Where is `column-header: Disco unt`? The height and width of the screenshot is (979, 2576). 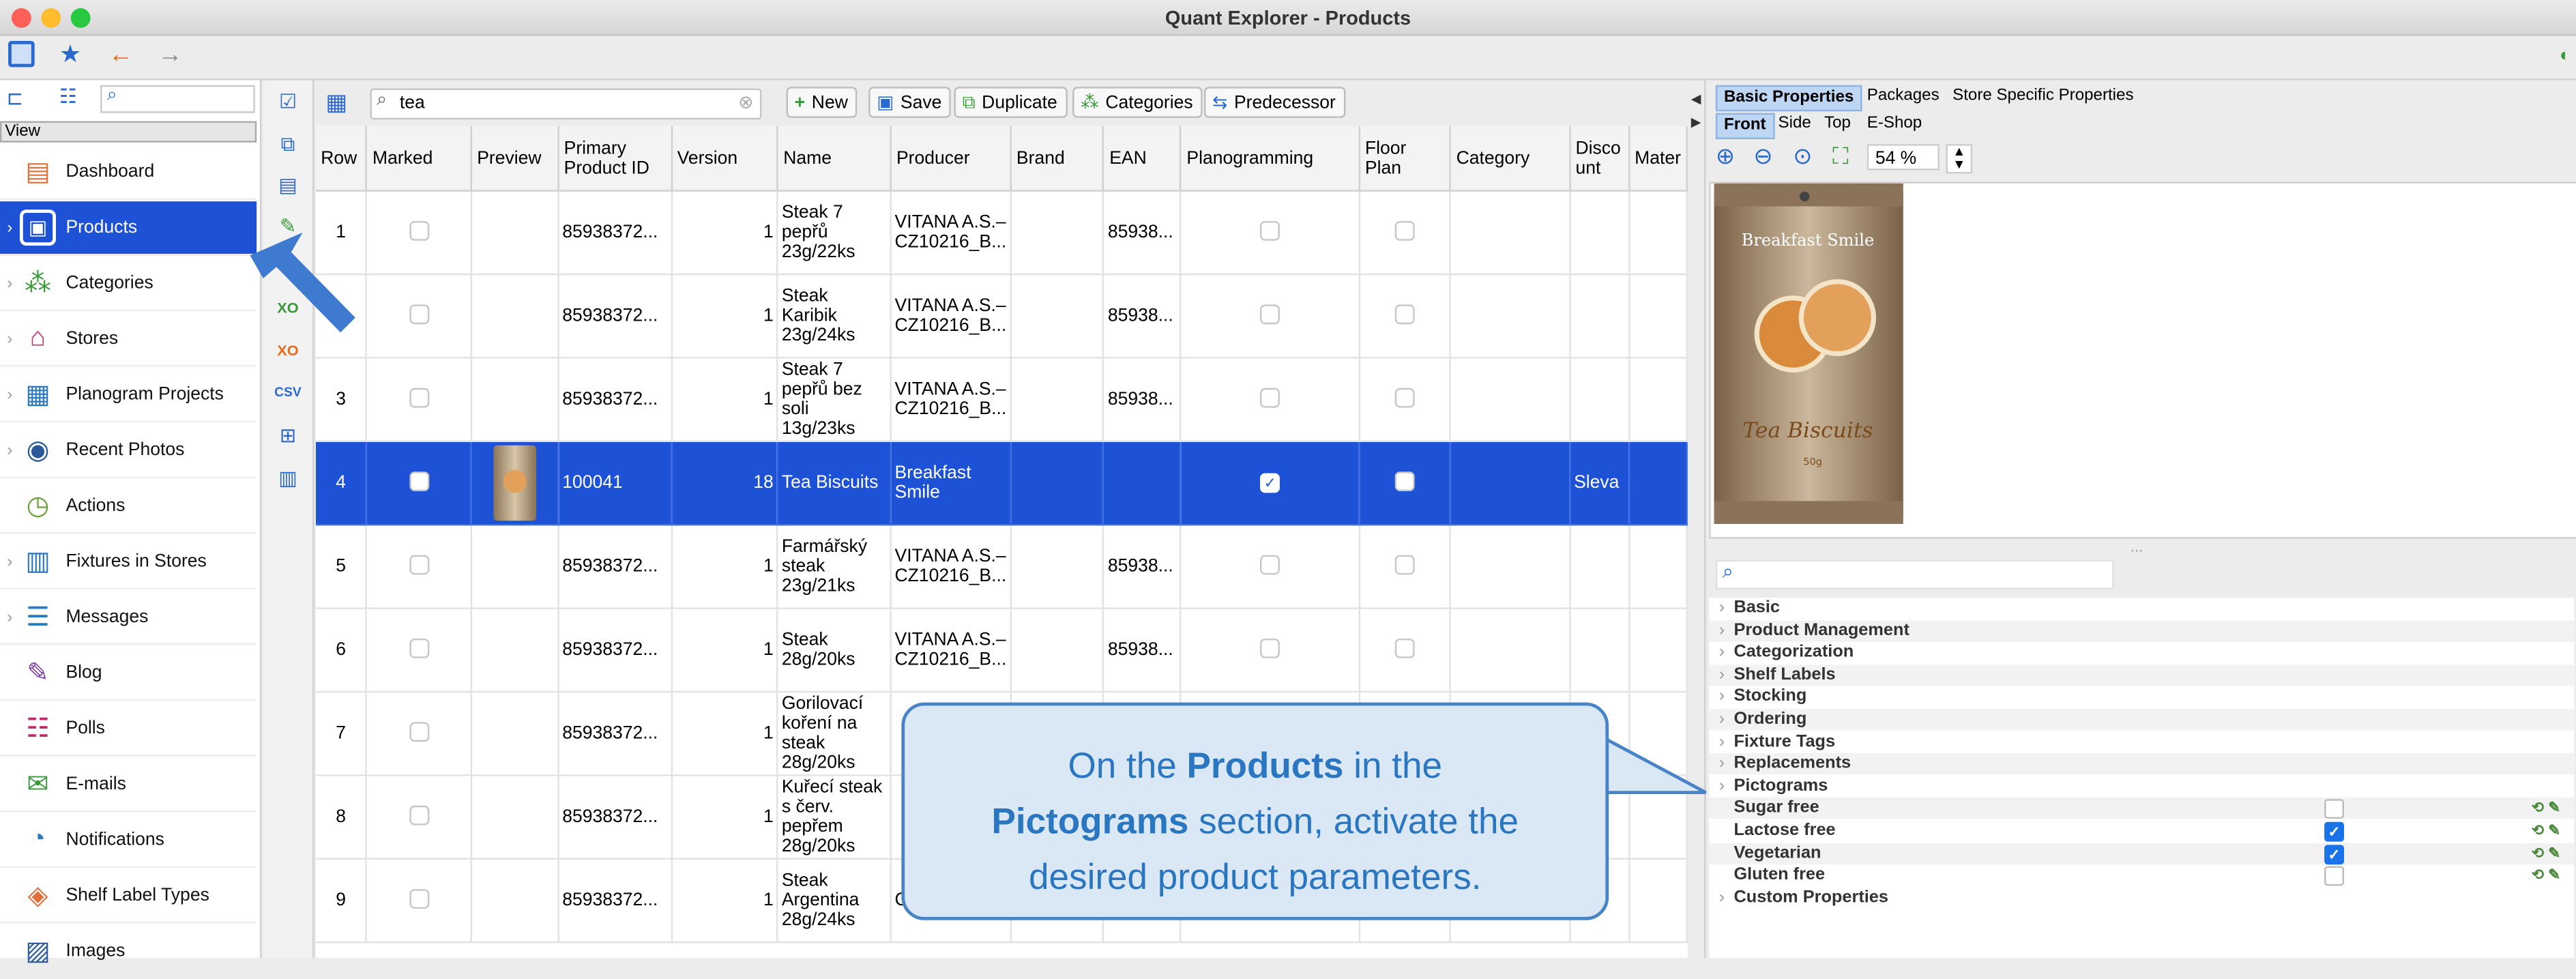
column-header: Disco unt is located at coordinates (1600, 159).